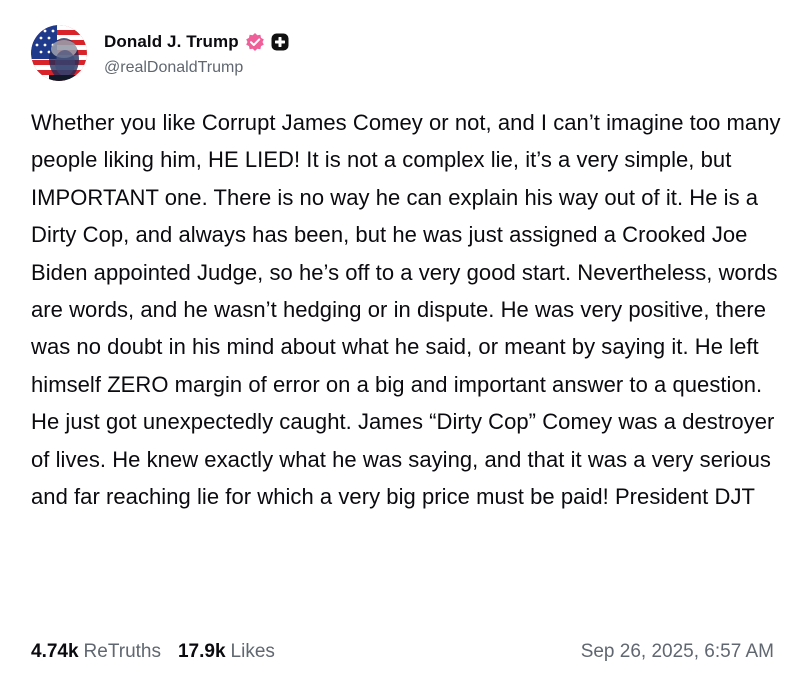 The image size is (802, 681). Describe the element at coordinates (55, 651) in the screenshot. I see `retruths-count: 4.74k` at that location.